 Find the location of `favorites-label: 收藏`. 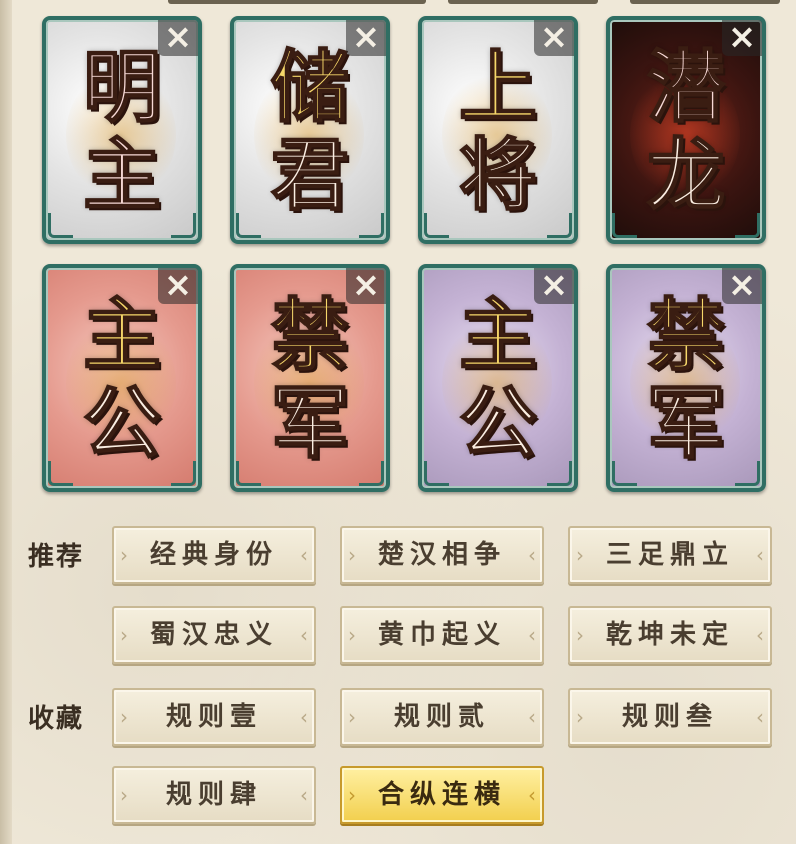

favorites-label: 收藏 is located at coordinates (56, 719).